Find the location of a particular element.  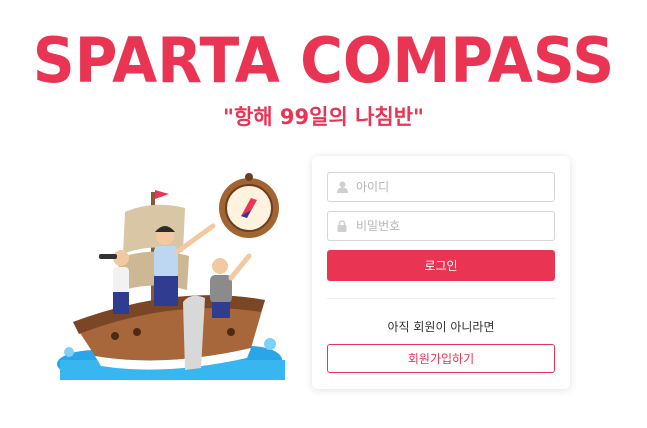

tagline: "항해 99일의 나침반" is located at coordinates (323, 117).